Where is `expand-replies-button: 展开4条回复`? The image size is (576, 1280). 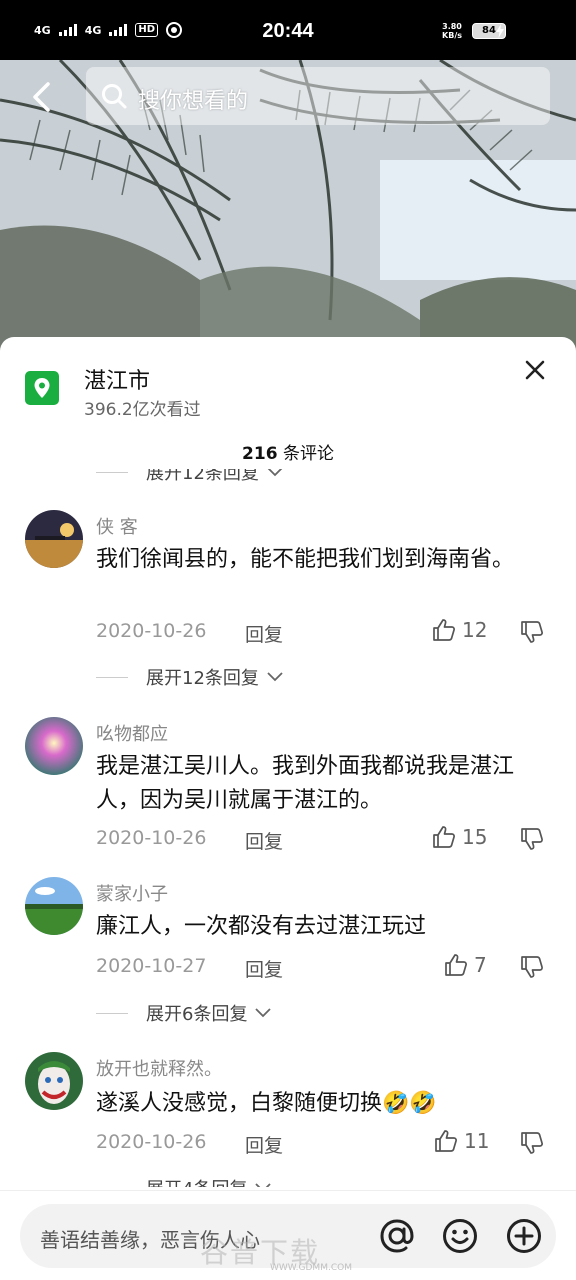 expand-replies-button: 展开4条回复 is located at coordinates (184, 1181).